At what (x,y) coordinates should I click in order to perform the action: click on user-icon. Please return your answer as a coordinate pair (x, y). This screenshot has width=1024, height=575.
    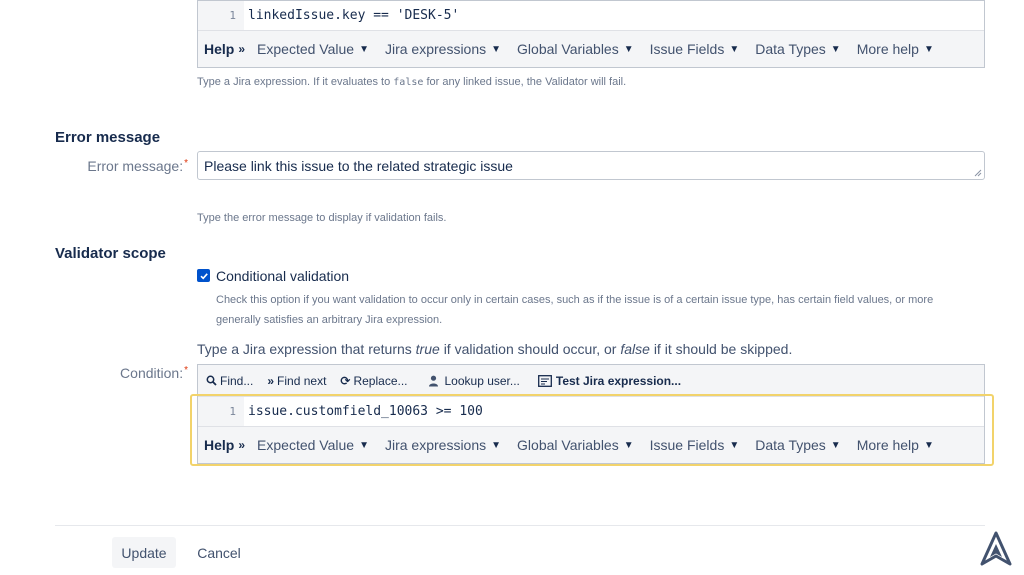
    Looking at the image, I should click on (433, 380).